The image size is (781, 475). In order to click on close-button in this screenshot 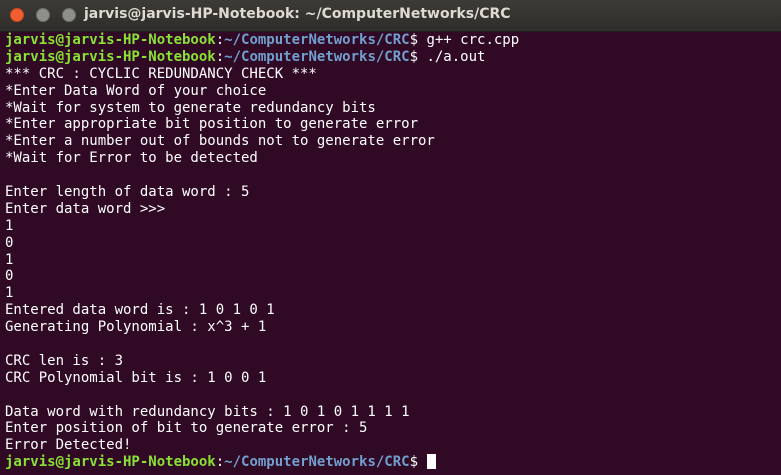, I will do `click(17, 15)`.